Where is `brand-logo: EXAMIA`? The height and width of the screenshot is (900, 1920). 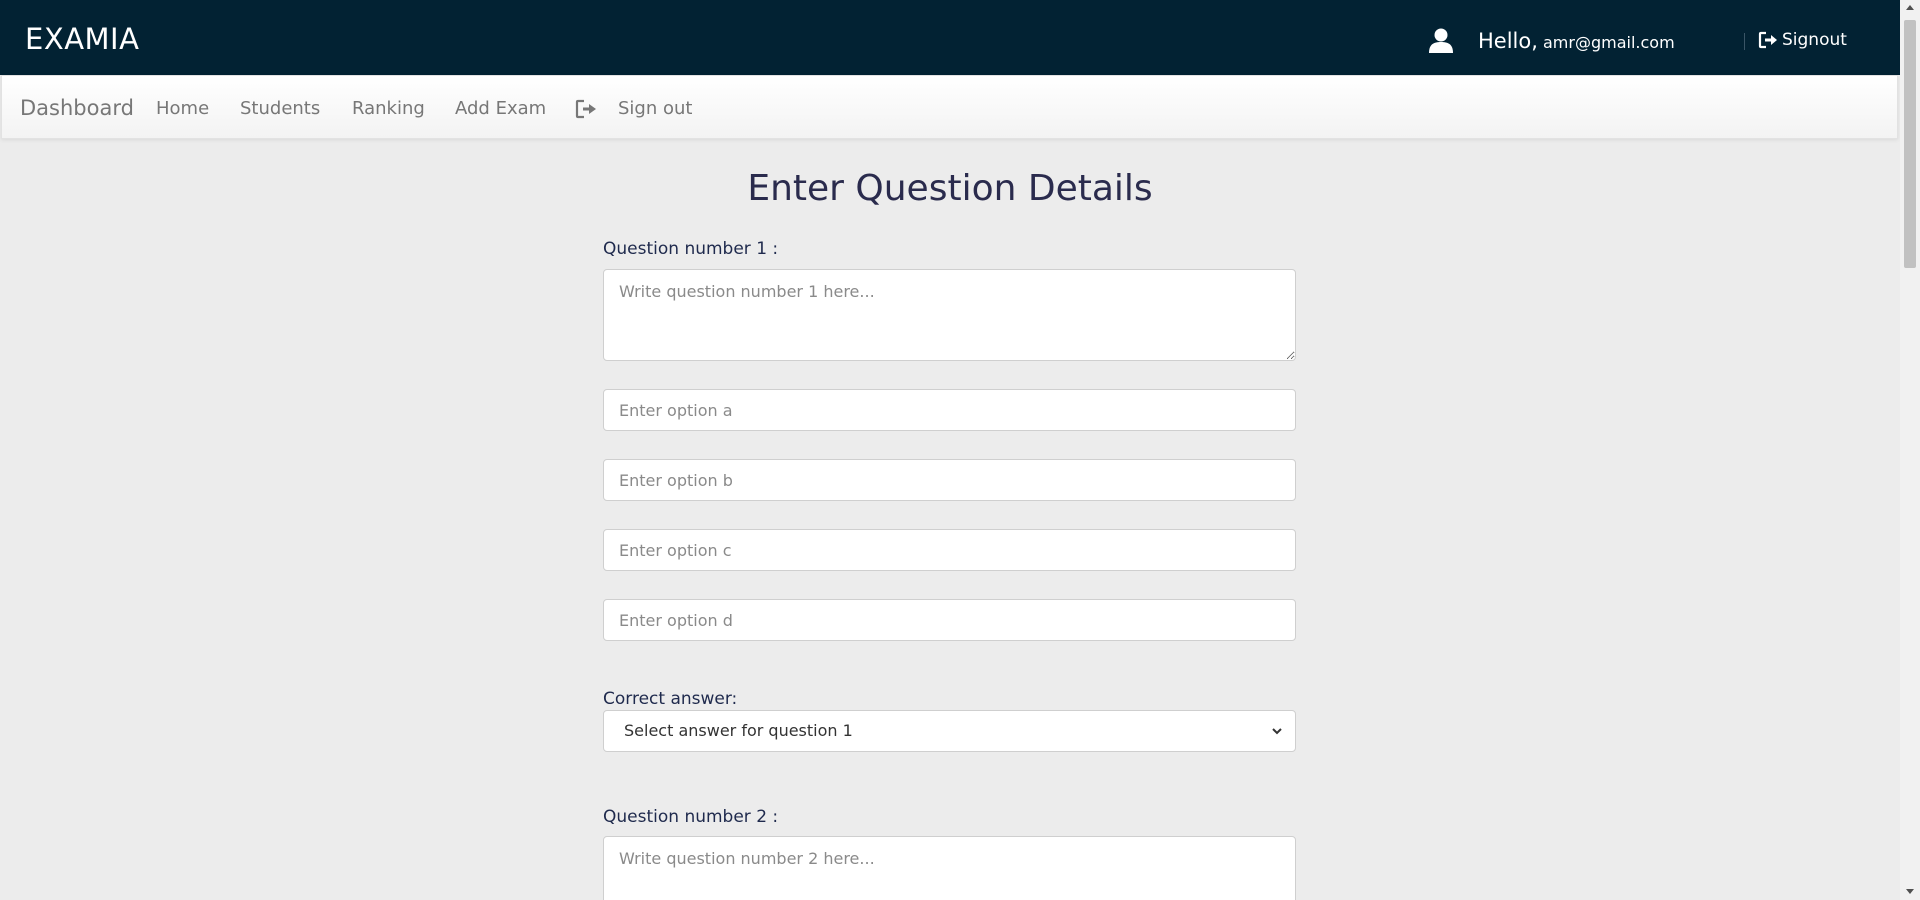
brand-logo: EXAMIA is located at coordinates (82, 39).